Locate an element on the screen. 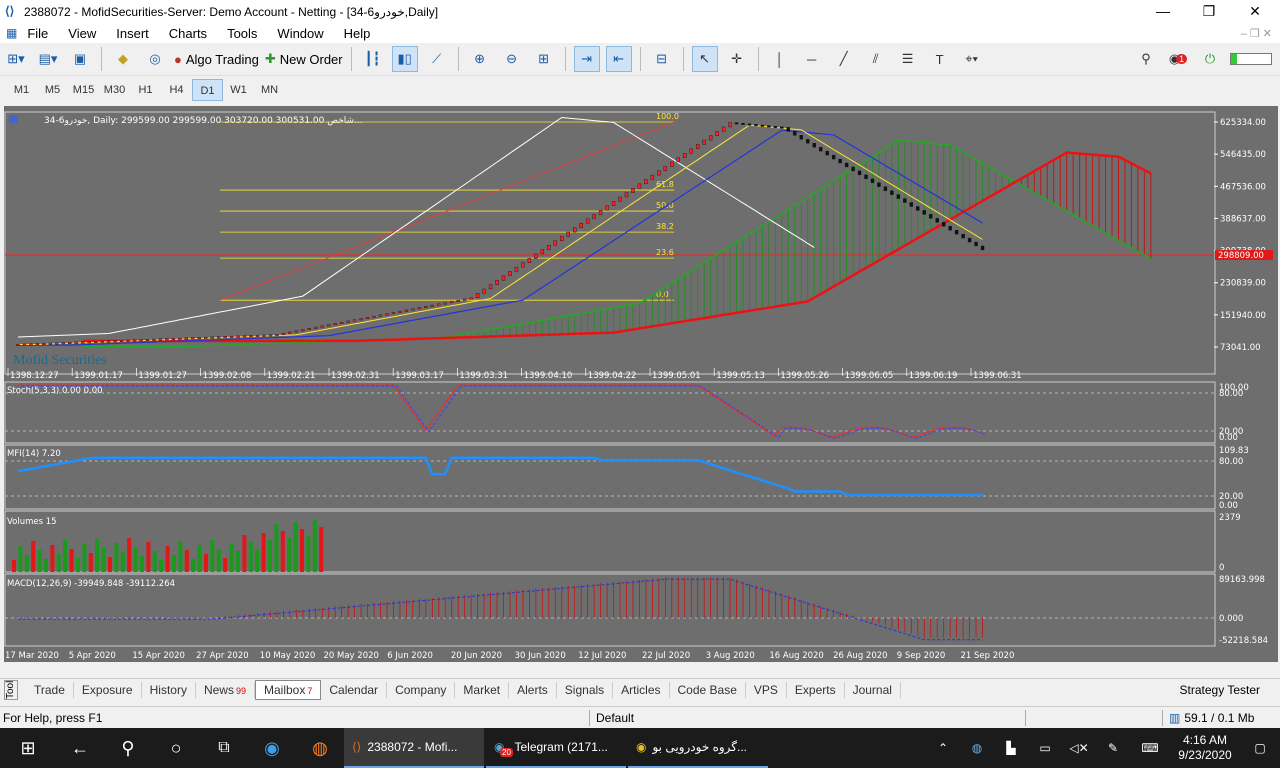 The height and width of the screenshot is (768, 1280). tf-m1: M1 is located at coordinates (21, 90).